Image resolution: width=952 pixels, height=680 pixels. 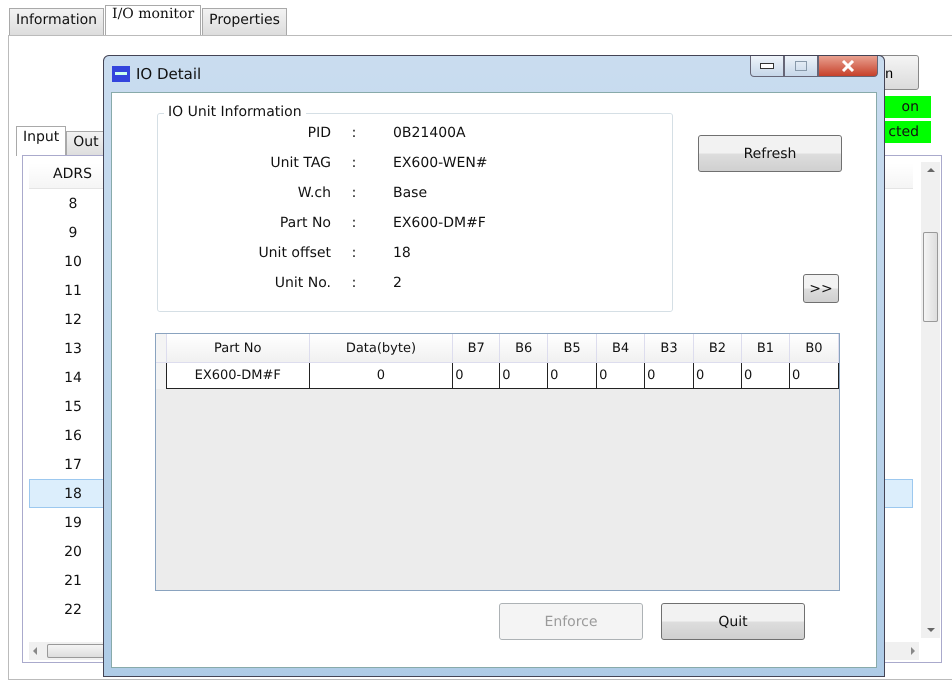 I want to click on minimize-button, so click(x=767, y=66).